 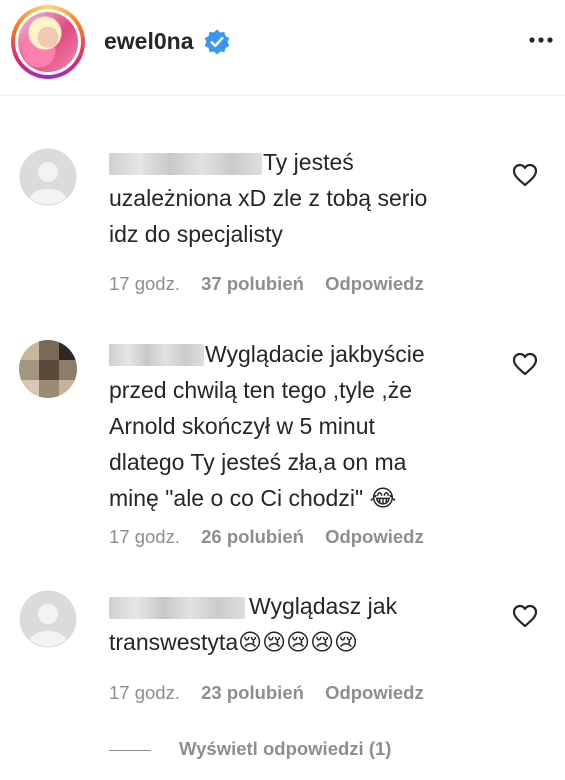 I want to click on view-replies-button: Wyświetl odpowiedzi (1), so click(x=250, y=749).